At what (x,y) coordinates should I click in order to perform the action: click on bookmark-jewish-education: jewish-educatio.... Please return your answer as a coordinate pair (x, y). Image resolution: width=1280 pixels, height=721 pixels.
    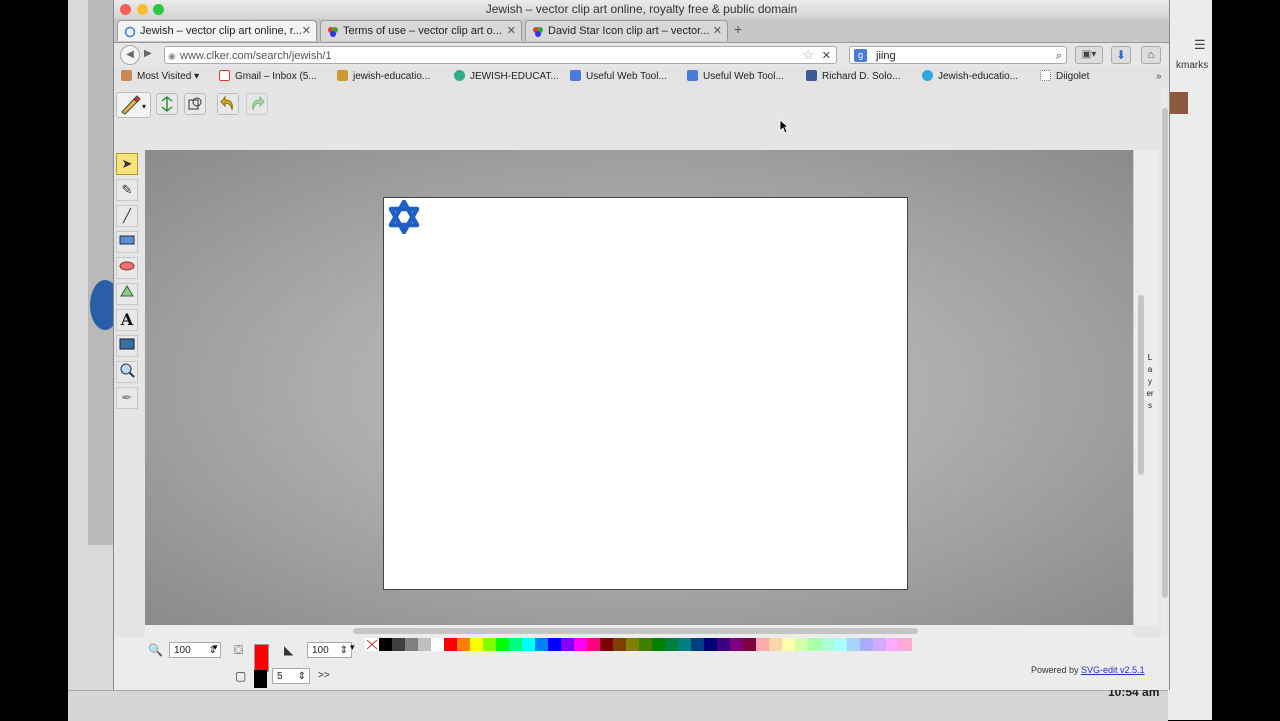
    Looking at the image, I should click on (383, 77).